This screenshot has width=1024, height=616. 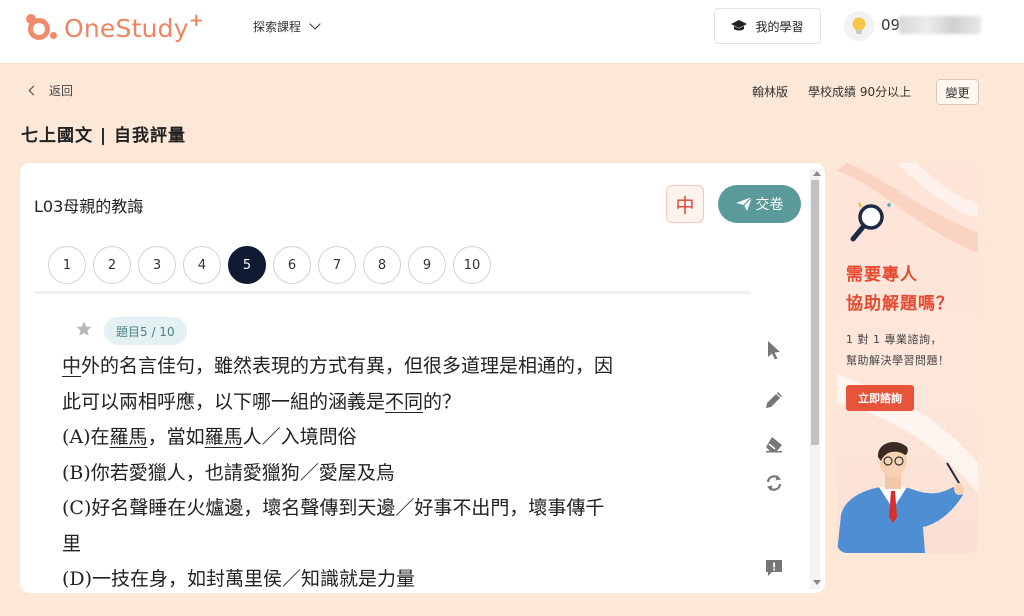 I want to click on question-number-button: 9, so click(x=427, y=265).